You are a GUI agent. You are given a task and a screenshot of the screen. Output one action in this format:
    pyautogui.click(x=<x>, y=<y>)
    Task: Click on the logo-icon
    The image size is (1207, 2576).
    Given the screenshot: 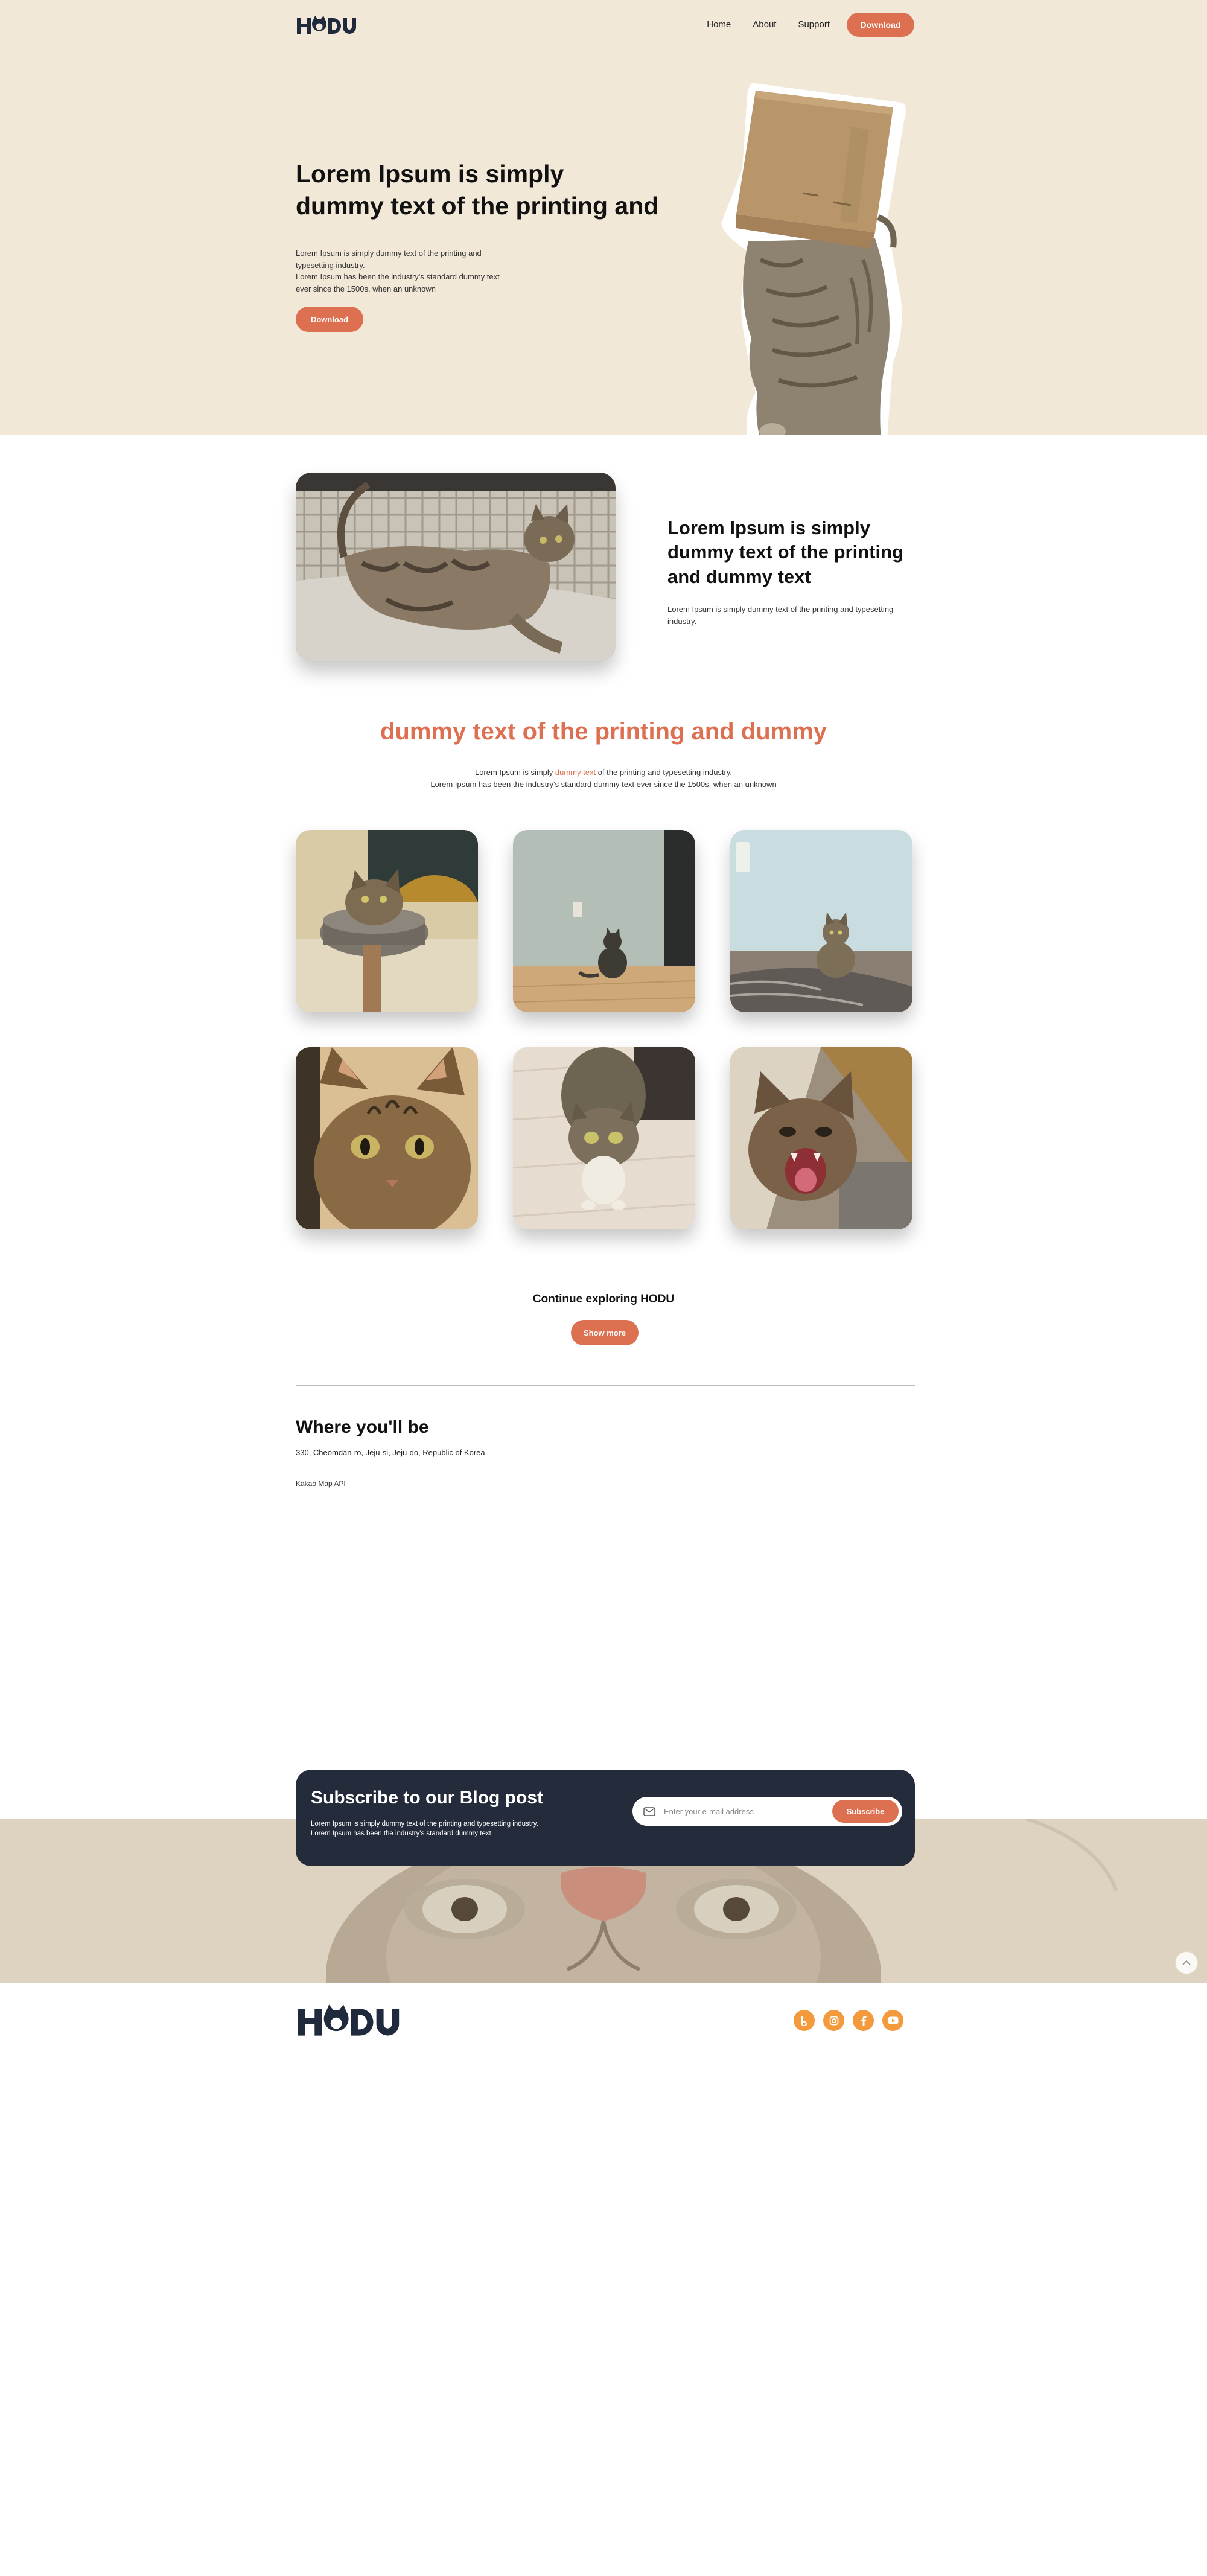 What is the action you would take?
    pyautogui.click(x=326, y=25)
    